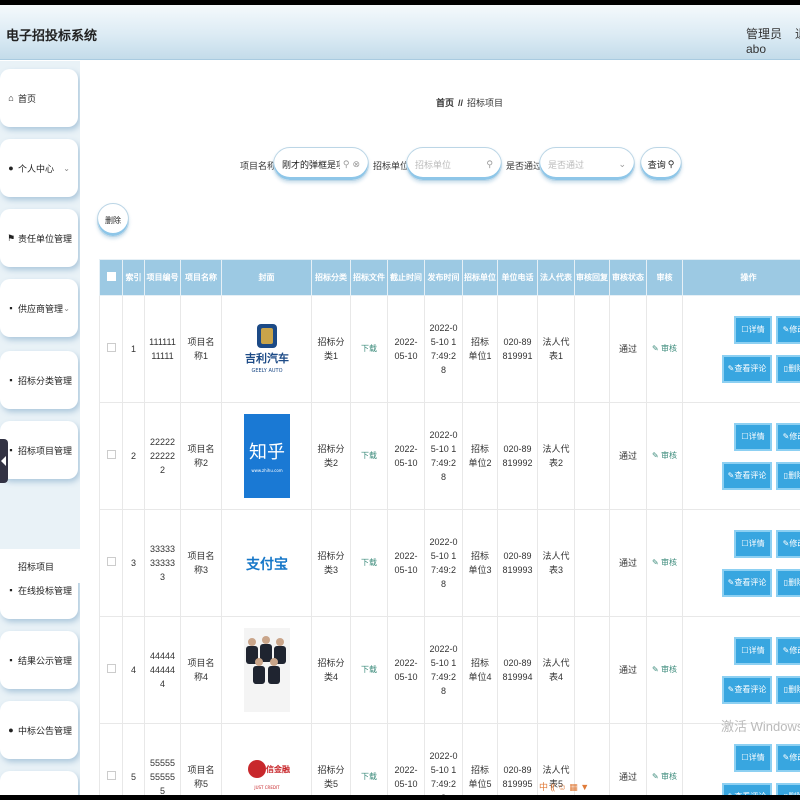  Describe the element at coordinates (480, 456) in the screenshot. I see `unit-cell-text: 招标单位2` at that location.